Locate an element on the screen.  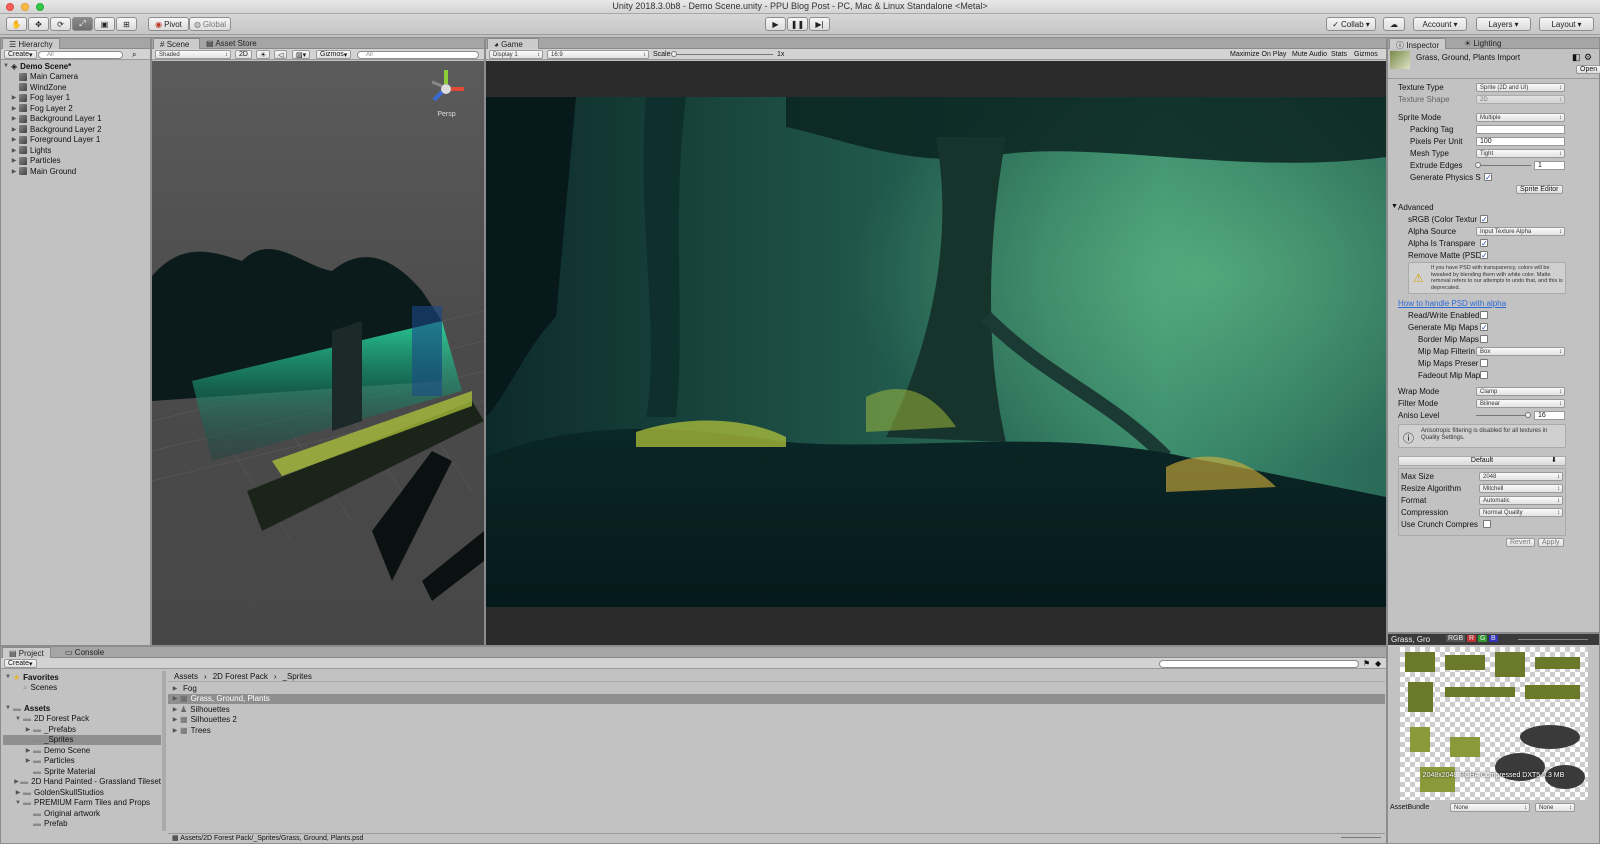
tab-scene: # Scene is located at coordinates (176, 43).